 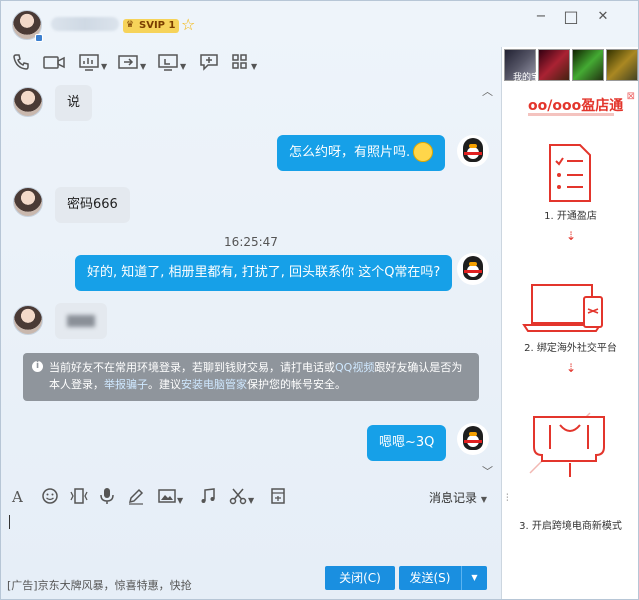 I want to click on red-packet-icon, so click(x=278, y=498).